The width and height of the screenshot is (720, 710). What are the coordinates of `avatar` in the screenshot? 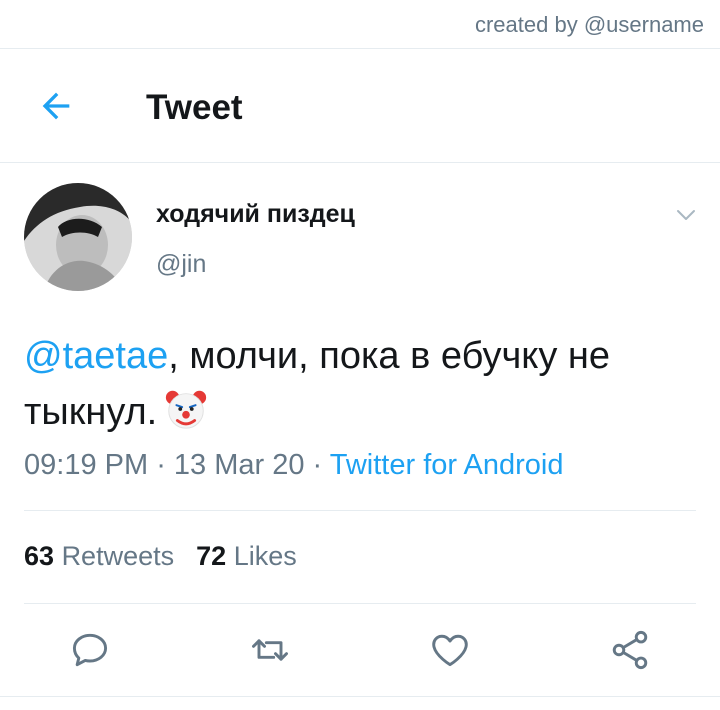 It's located at (78, 237).